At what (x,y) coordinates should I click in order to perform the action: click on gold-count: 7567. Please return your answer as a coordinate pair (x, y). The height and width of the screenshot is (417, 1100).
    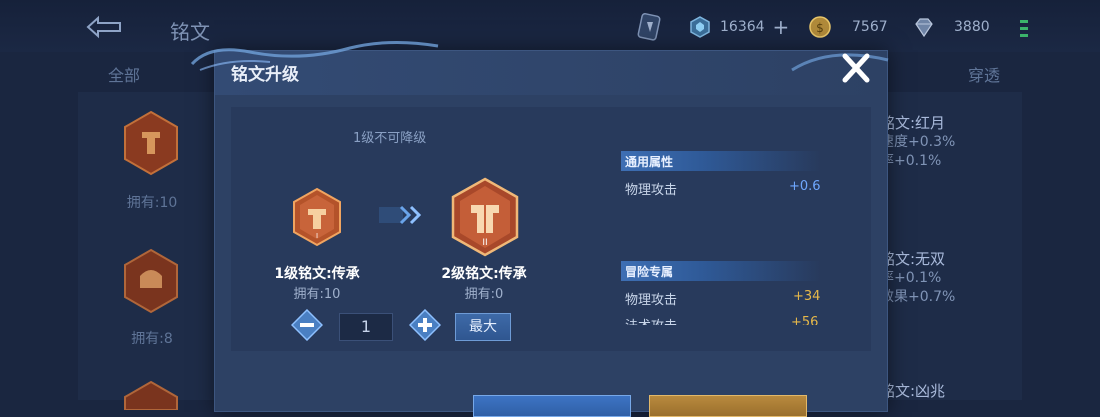
    Looking at the image, I should click on (870, 27).